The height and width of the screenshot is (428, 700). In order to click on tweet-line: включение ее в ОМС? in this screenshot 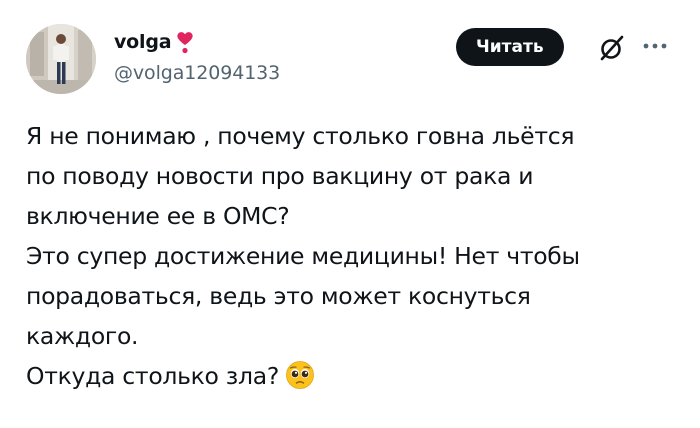, I will do `click(158, 216)`.